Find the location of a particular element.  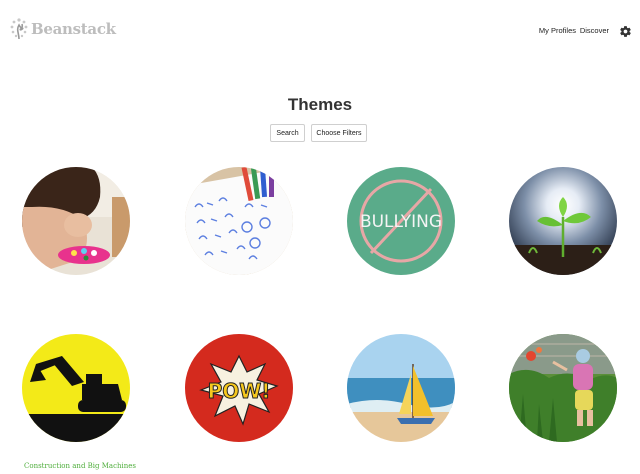

choose-filters-button: Choose Filters is located at coordinates (339, 133).